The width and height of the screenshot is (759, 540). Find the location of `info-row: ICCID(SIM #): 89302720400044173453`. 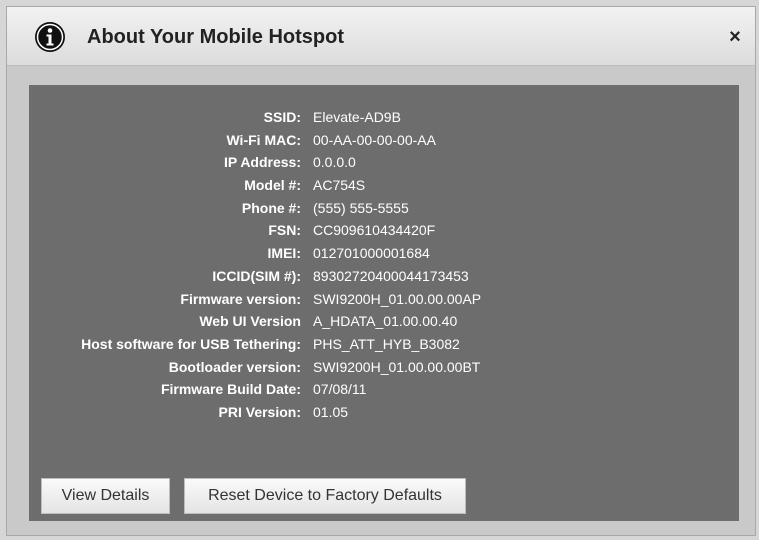

info-row: ICCID(SIM #): 89302720400044173453 is located at coordinates (384, 276).